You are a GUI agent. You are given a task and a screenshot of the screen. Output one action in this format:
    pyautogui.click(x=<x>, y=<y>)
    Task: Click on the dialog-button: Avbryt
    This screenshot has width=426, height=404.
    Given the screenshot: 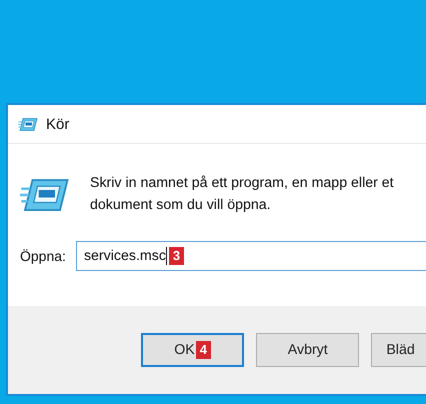 What is the action you would take?
    pyautogui.click(x=308, y=350)
    